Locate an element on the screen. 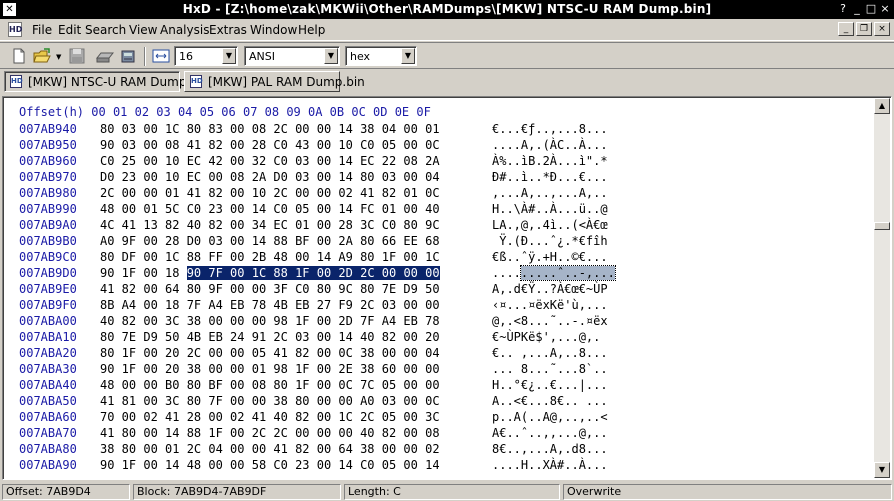 The image size is (894, 501). scroll-thumb is located at coordinates (882, 226).